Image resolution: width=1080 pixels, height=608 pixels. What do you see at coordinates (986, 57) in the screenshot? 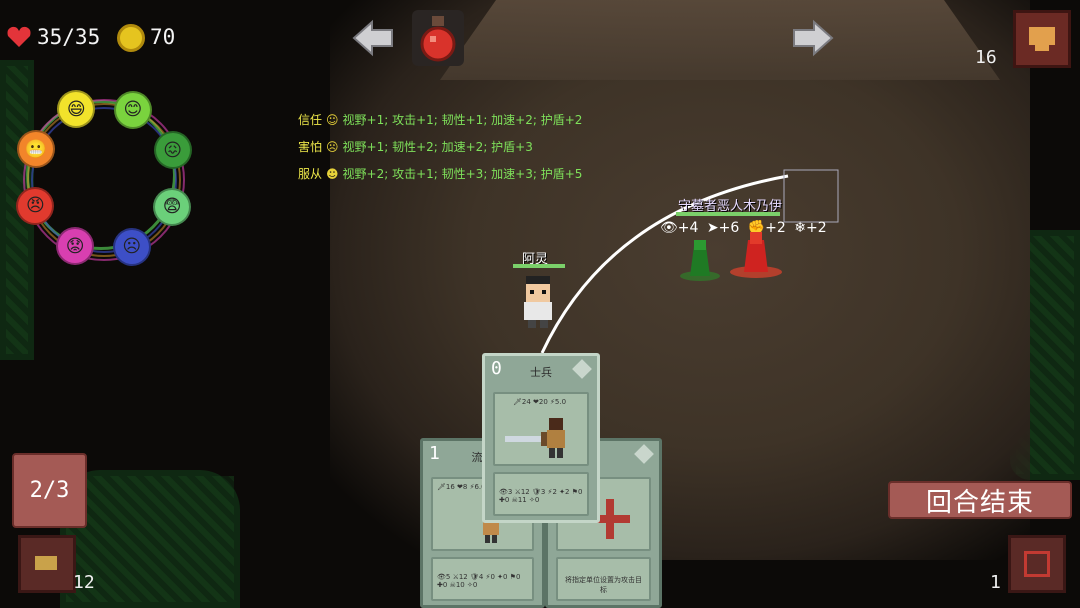
I see `turn-counter: 16` at bounding box center [986, 57].